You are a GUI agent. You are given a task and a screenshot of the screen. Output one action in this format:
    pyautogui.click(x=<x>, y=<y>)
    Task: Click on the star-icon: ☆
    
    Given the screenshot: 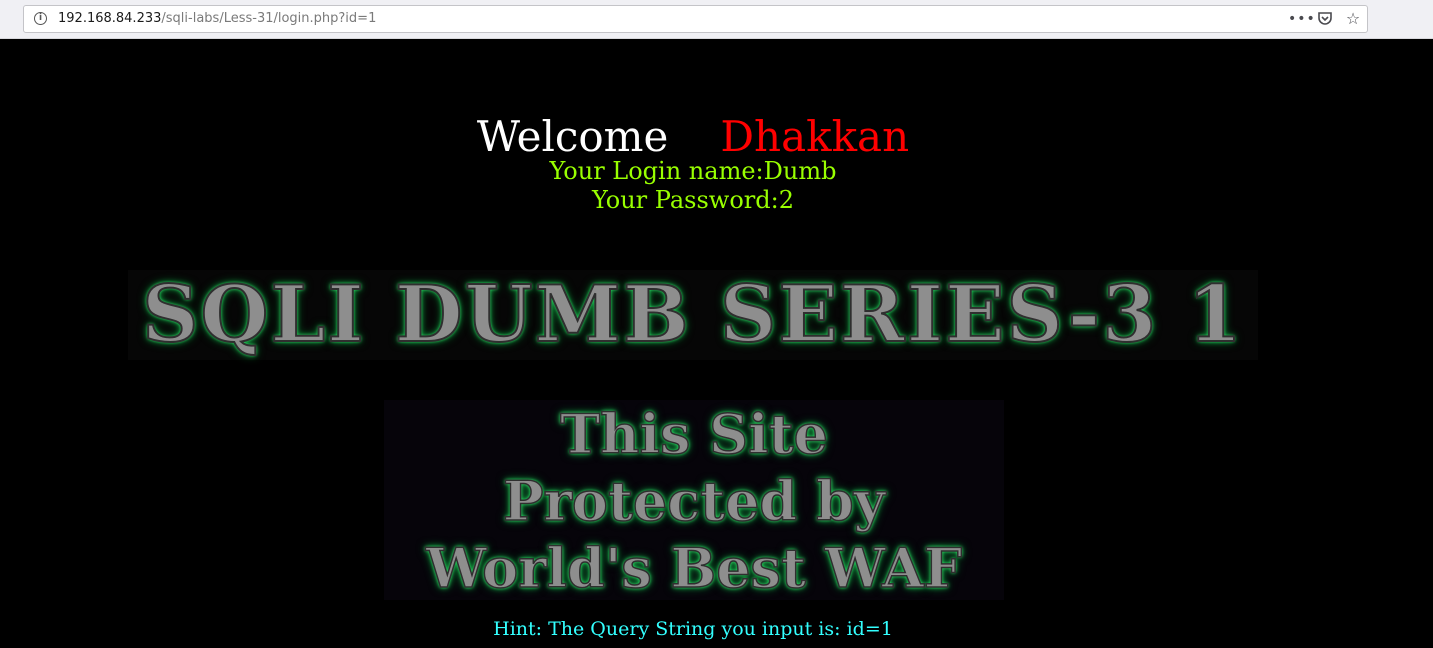 What is the action you would take?
    pyautogui.click(x=1353, y=19)
    